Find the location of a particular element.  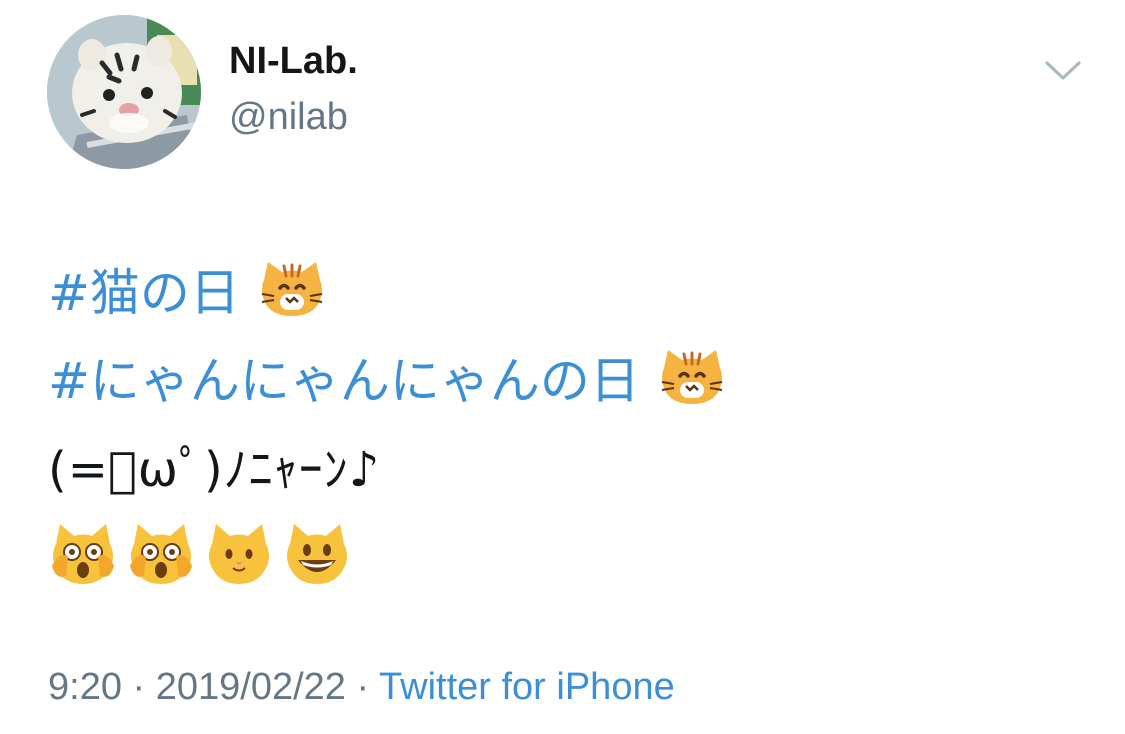

tweet-date: 2019/02/22 is located at coordinates (250, 687).